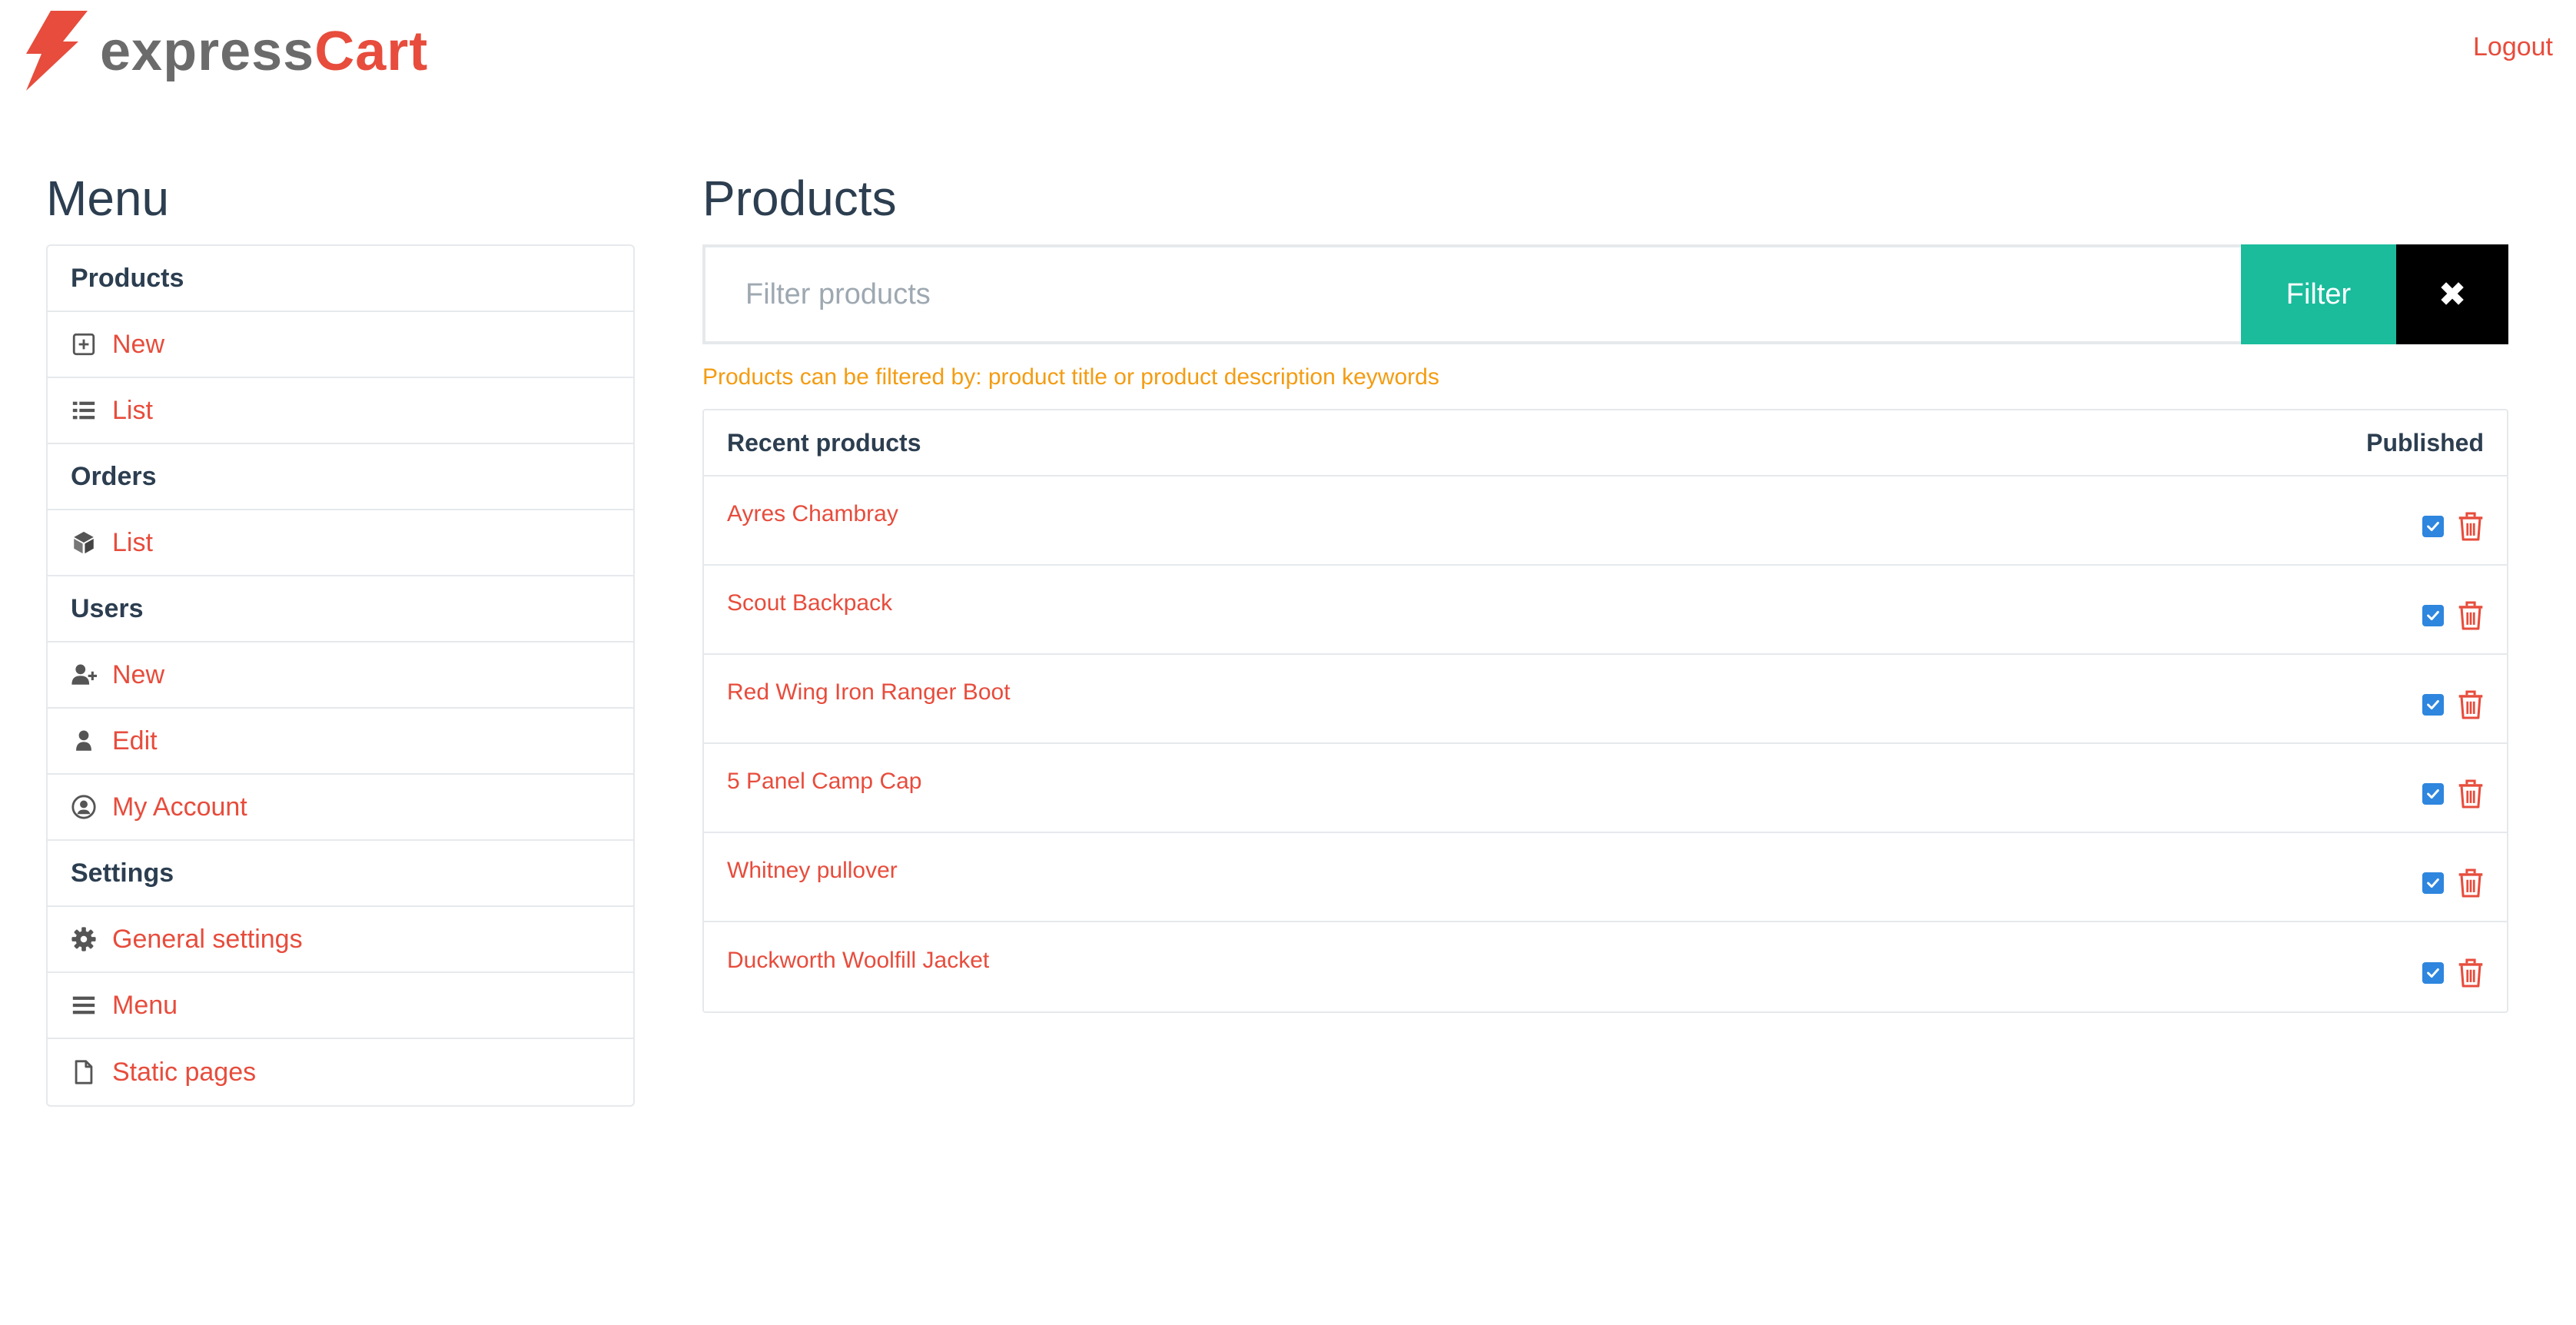 This screenshot has height=1325, width=2576. Describe the element at coordinates (1605, 521) in the screenshot. I see `table-row: Ayres Chambray` at that location.